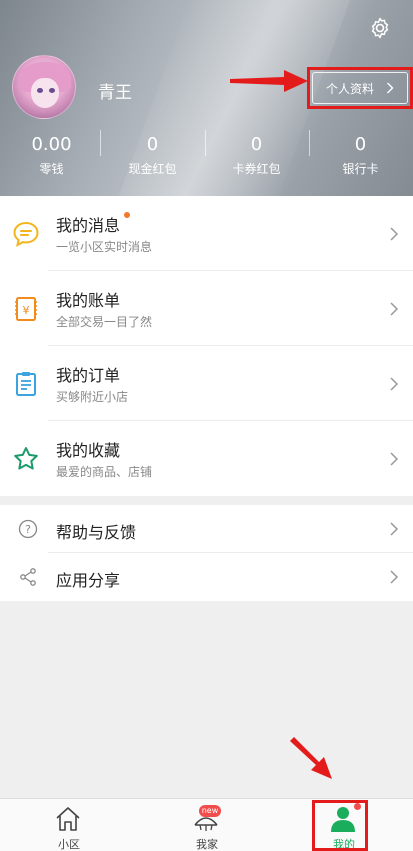 Image resolution: width=413 pixels, height=851 pixels. I want to click on stat-bank-card: 0 银行卡, so click(360, 154).